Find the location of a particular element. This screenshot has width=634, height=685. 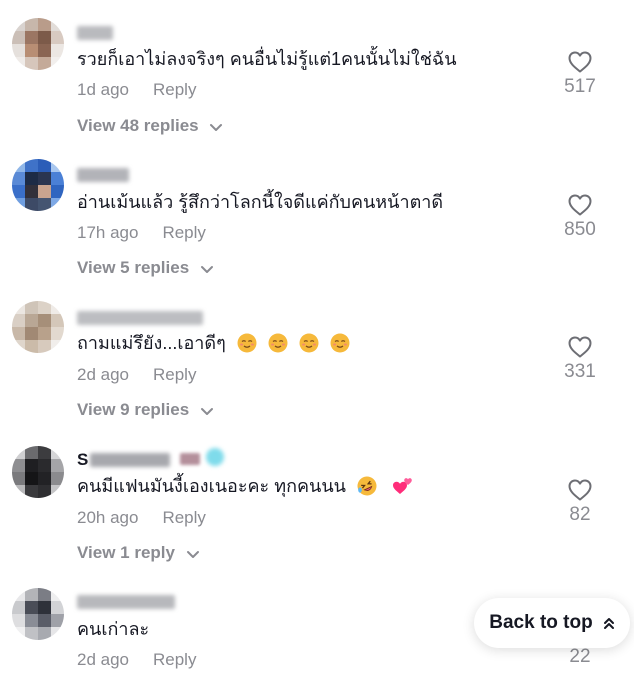

two-hearts-emoji-icon is located at coordinates (402, 486).